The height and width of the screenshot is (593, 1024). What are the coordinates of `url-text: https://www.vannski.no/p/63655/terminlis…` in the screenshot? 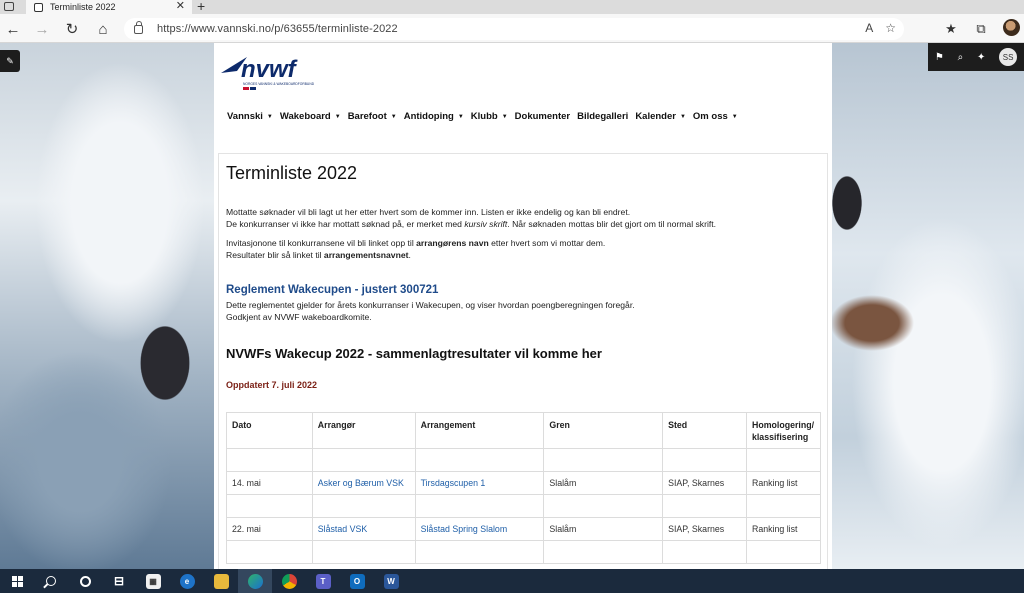 It's located at (277, 29).